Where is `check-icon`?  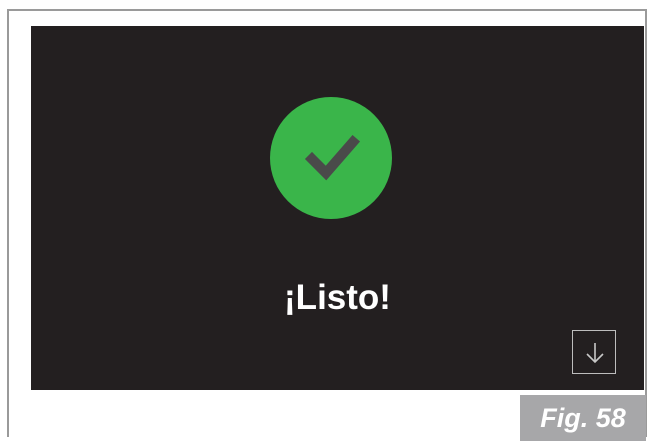 check-icon is located at coordinates (332, 157).